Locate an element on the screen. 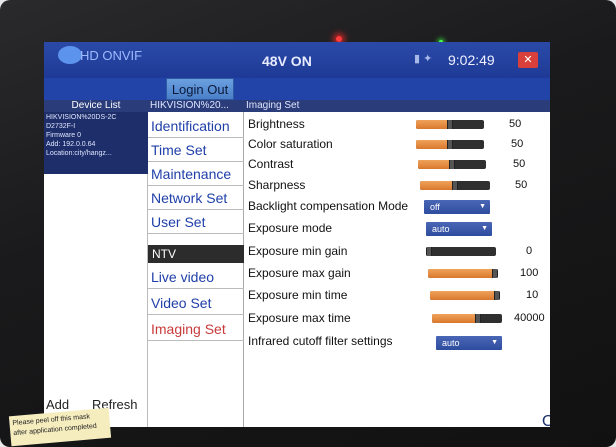 The height and width of the screenshot is (447, 616). brightness-value: 50 is located at coordinates (515, 124).